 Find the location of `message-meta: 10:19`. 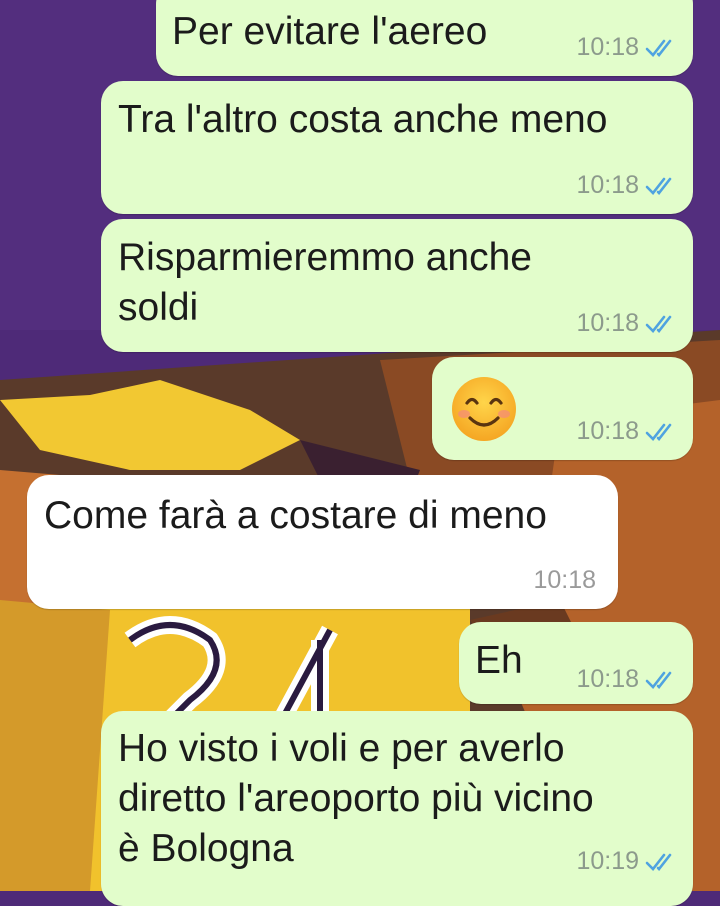

message-meta: 10:19 is located at coordinates (626, 861).